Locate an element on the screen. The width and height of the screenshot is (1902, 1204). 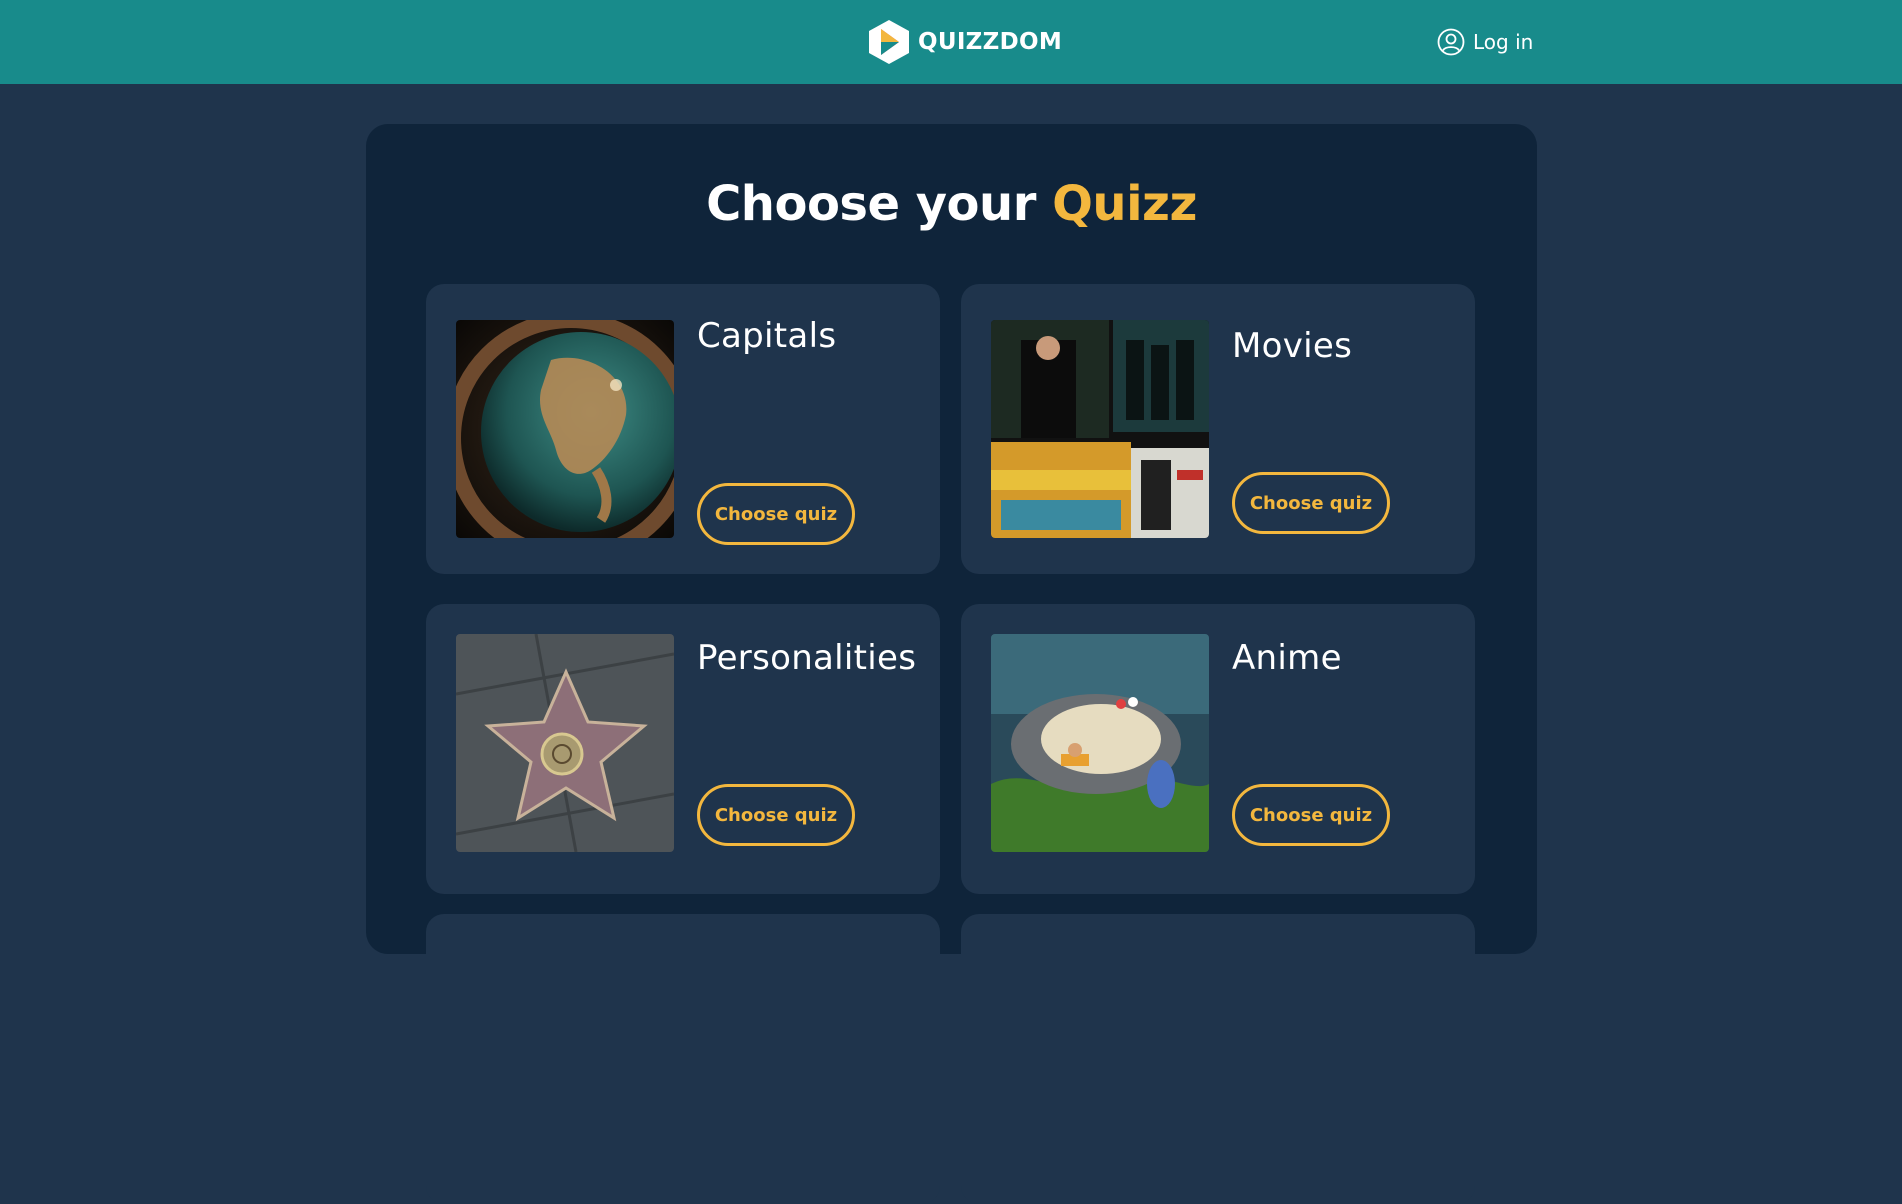
brand-name: QUIZZDOM is located at coordinates (990, 42).